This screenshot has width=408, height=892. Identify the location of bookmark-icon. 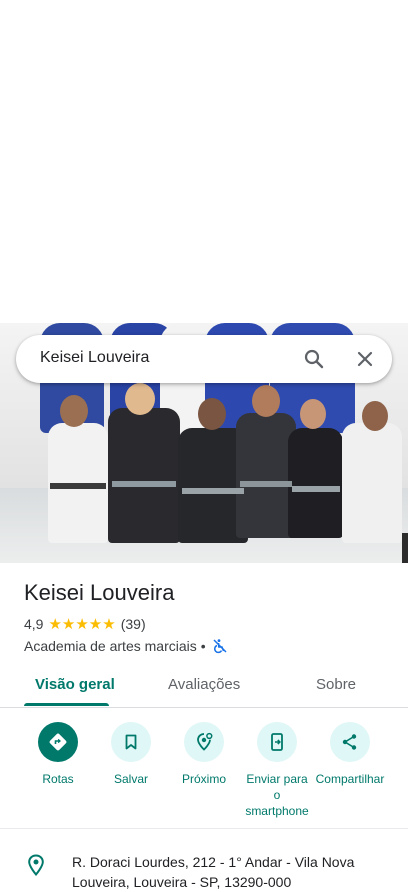
(131, 742).